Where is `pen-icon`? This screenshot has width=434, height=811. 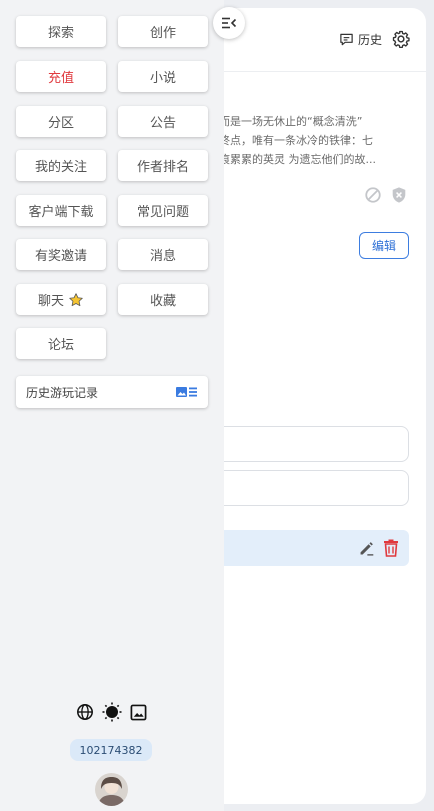
pen-icon is located at coordinates (367, 549).